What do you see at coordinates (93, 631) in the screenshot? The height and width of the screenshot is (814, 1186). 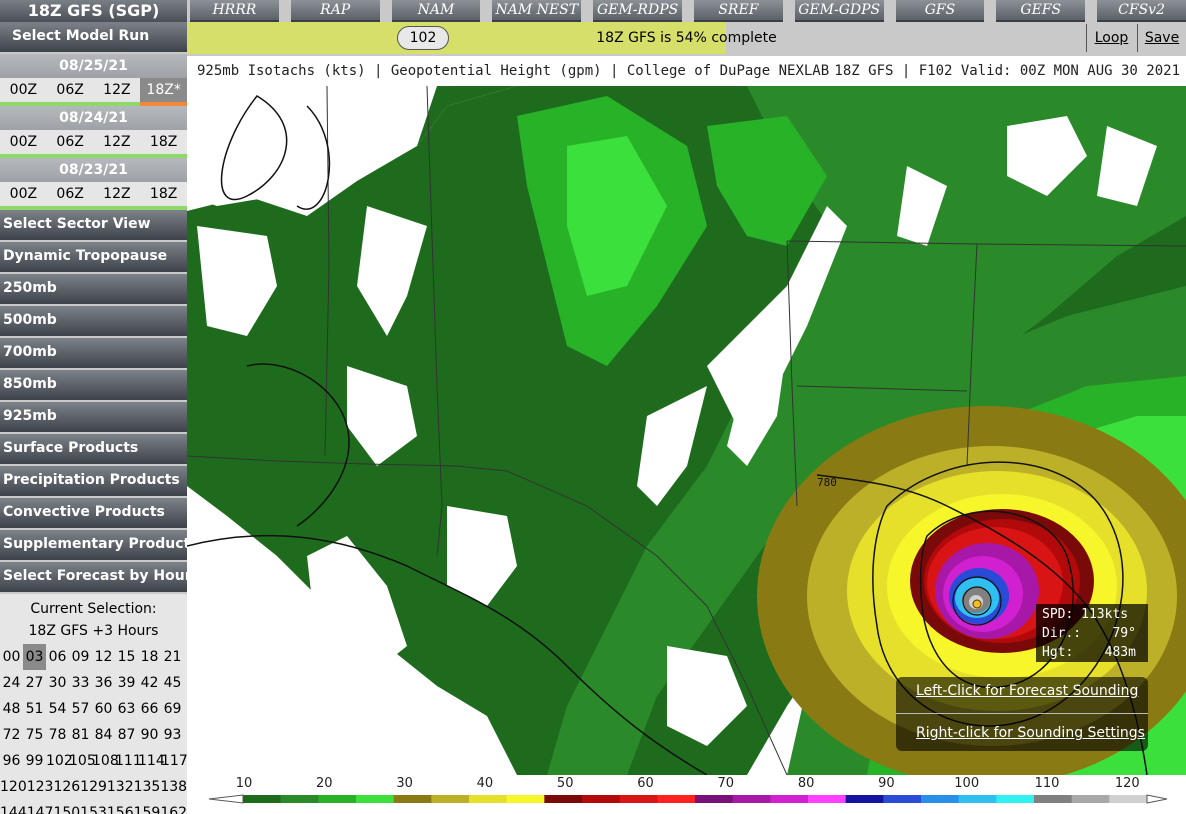 I see `current-selection-value: 18Z GFS +3 Hours` at bounding box center [93, 631].